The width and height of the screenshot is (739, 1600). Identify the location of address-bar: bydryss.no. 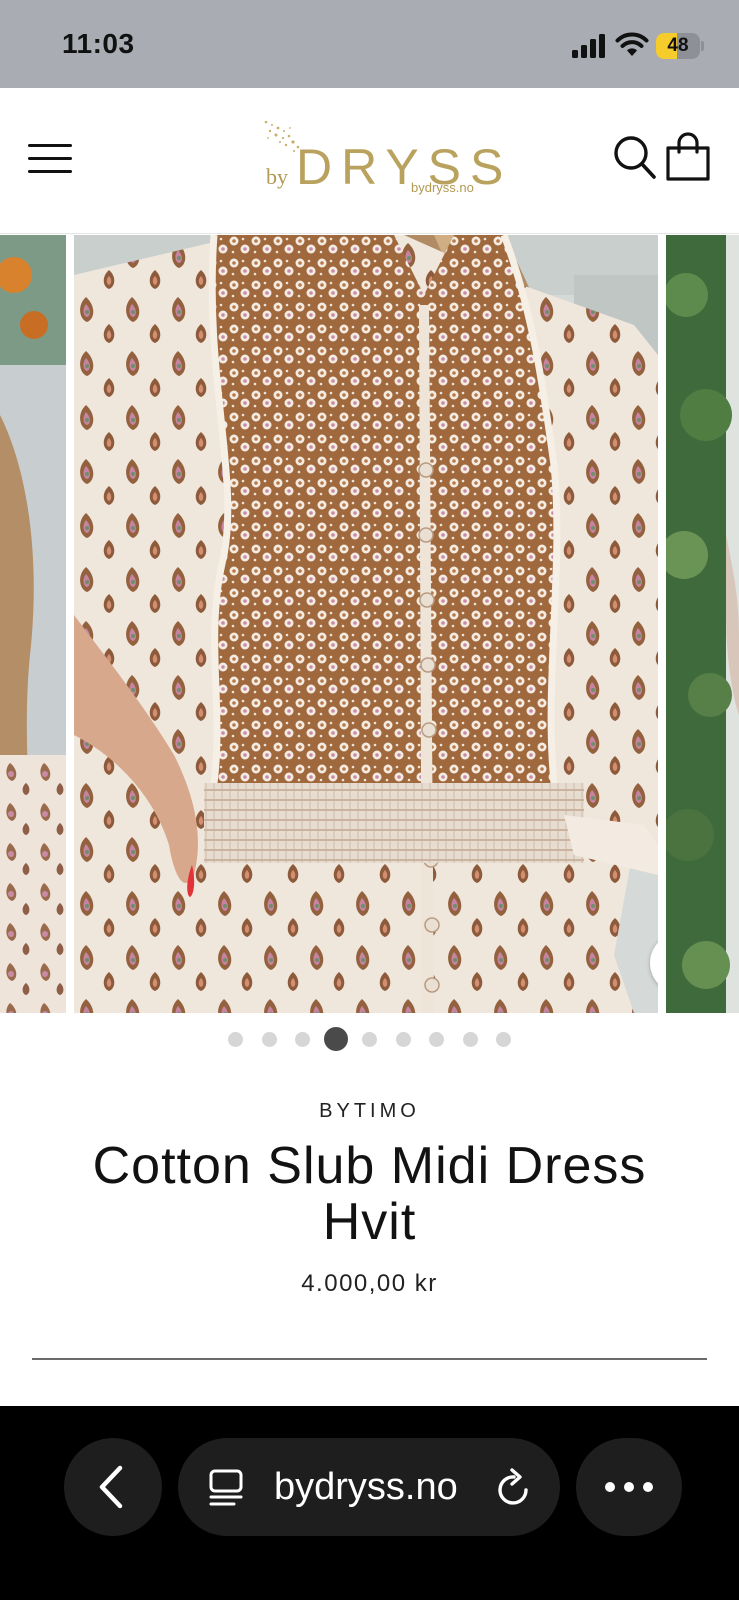
(369, 1487).